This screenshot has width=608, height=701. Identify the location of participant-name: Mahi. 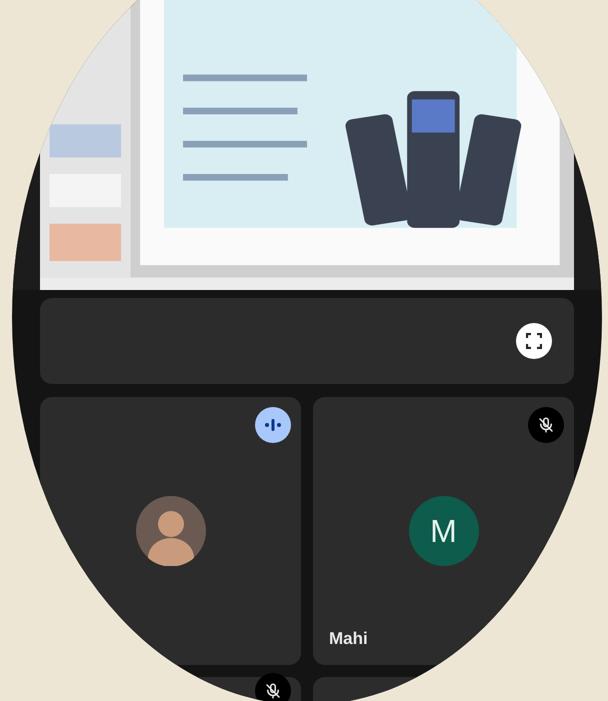
(348, 639).